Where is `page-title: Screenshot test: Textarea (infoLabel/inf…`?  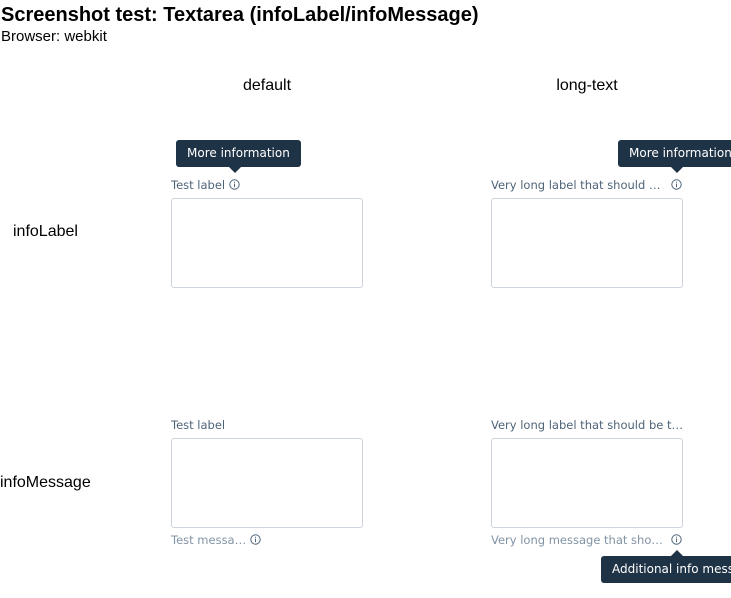 page-title: Screenshot test: Textarea (infoLabel/inf… is located at coordinates (240, 15).